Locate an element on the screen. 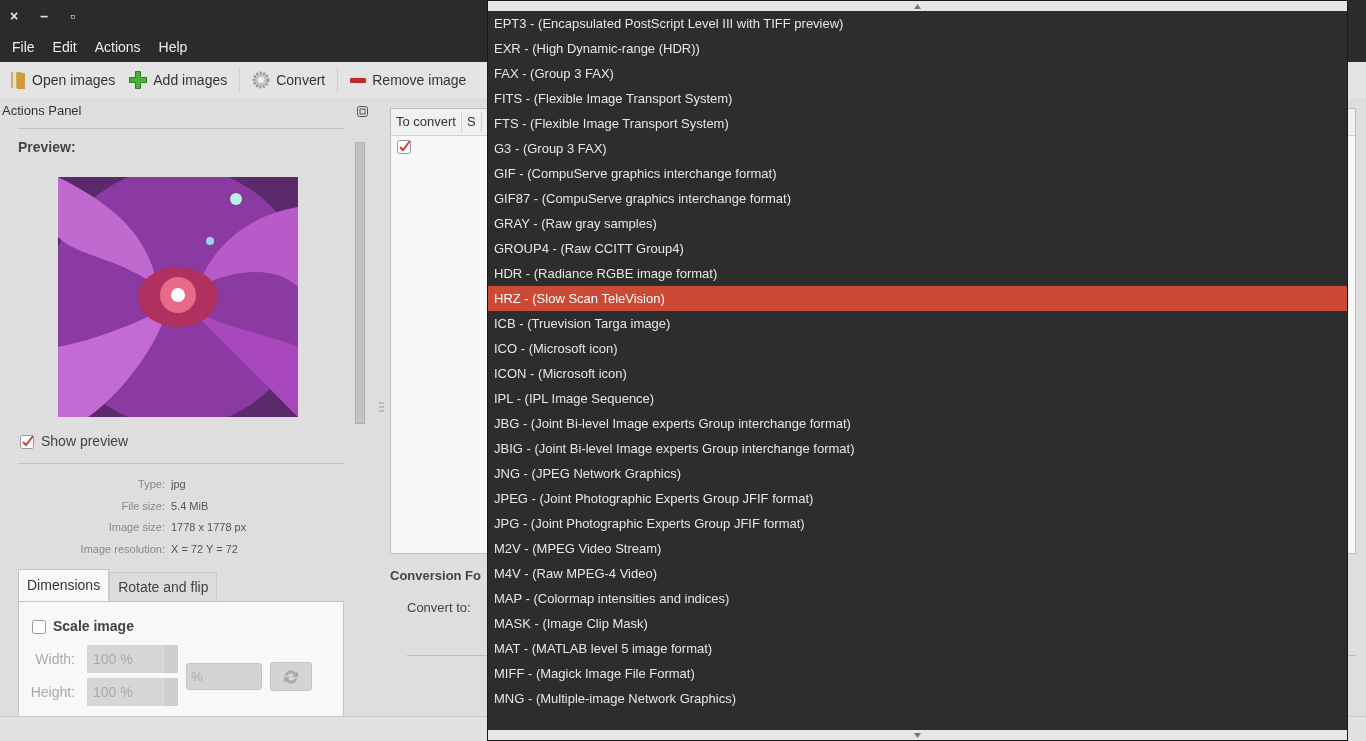 The height and width of the screenshot is (741, 1366). gear-icon is located at coordinates (261, 80).